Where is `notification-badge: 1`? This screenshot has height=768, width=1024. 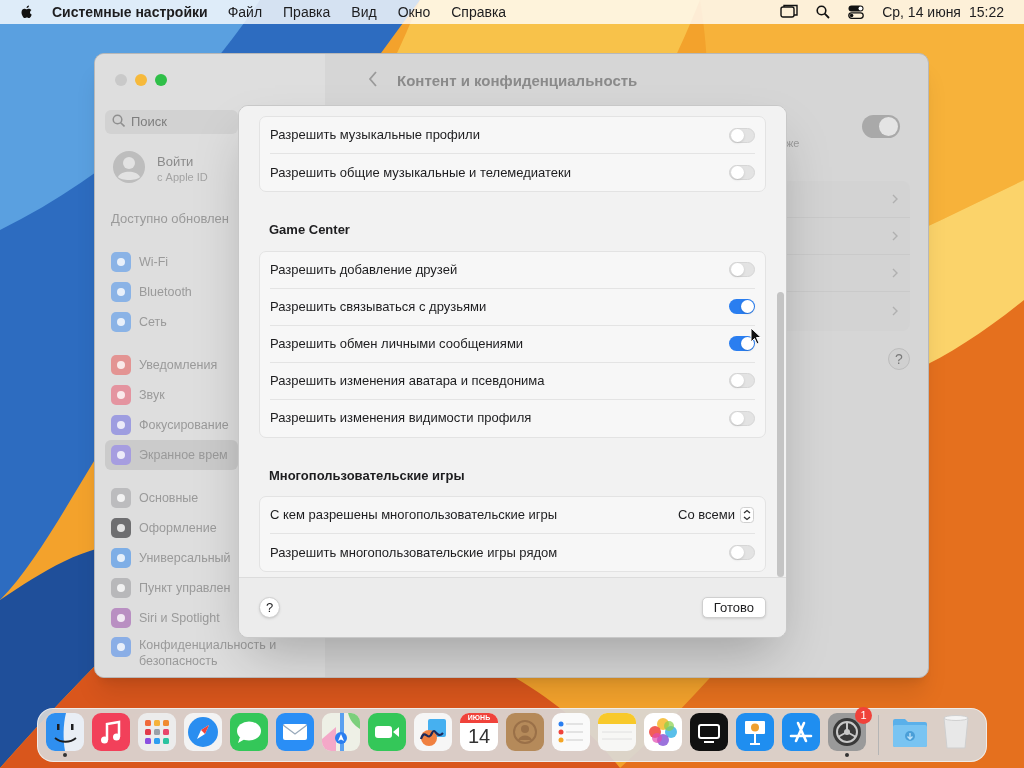 notification-badge: 1 is located at coordinates (863, 715).